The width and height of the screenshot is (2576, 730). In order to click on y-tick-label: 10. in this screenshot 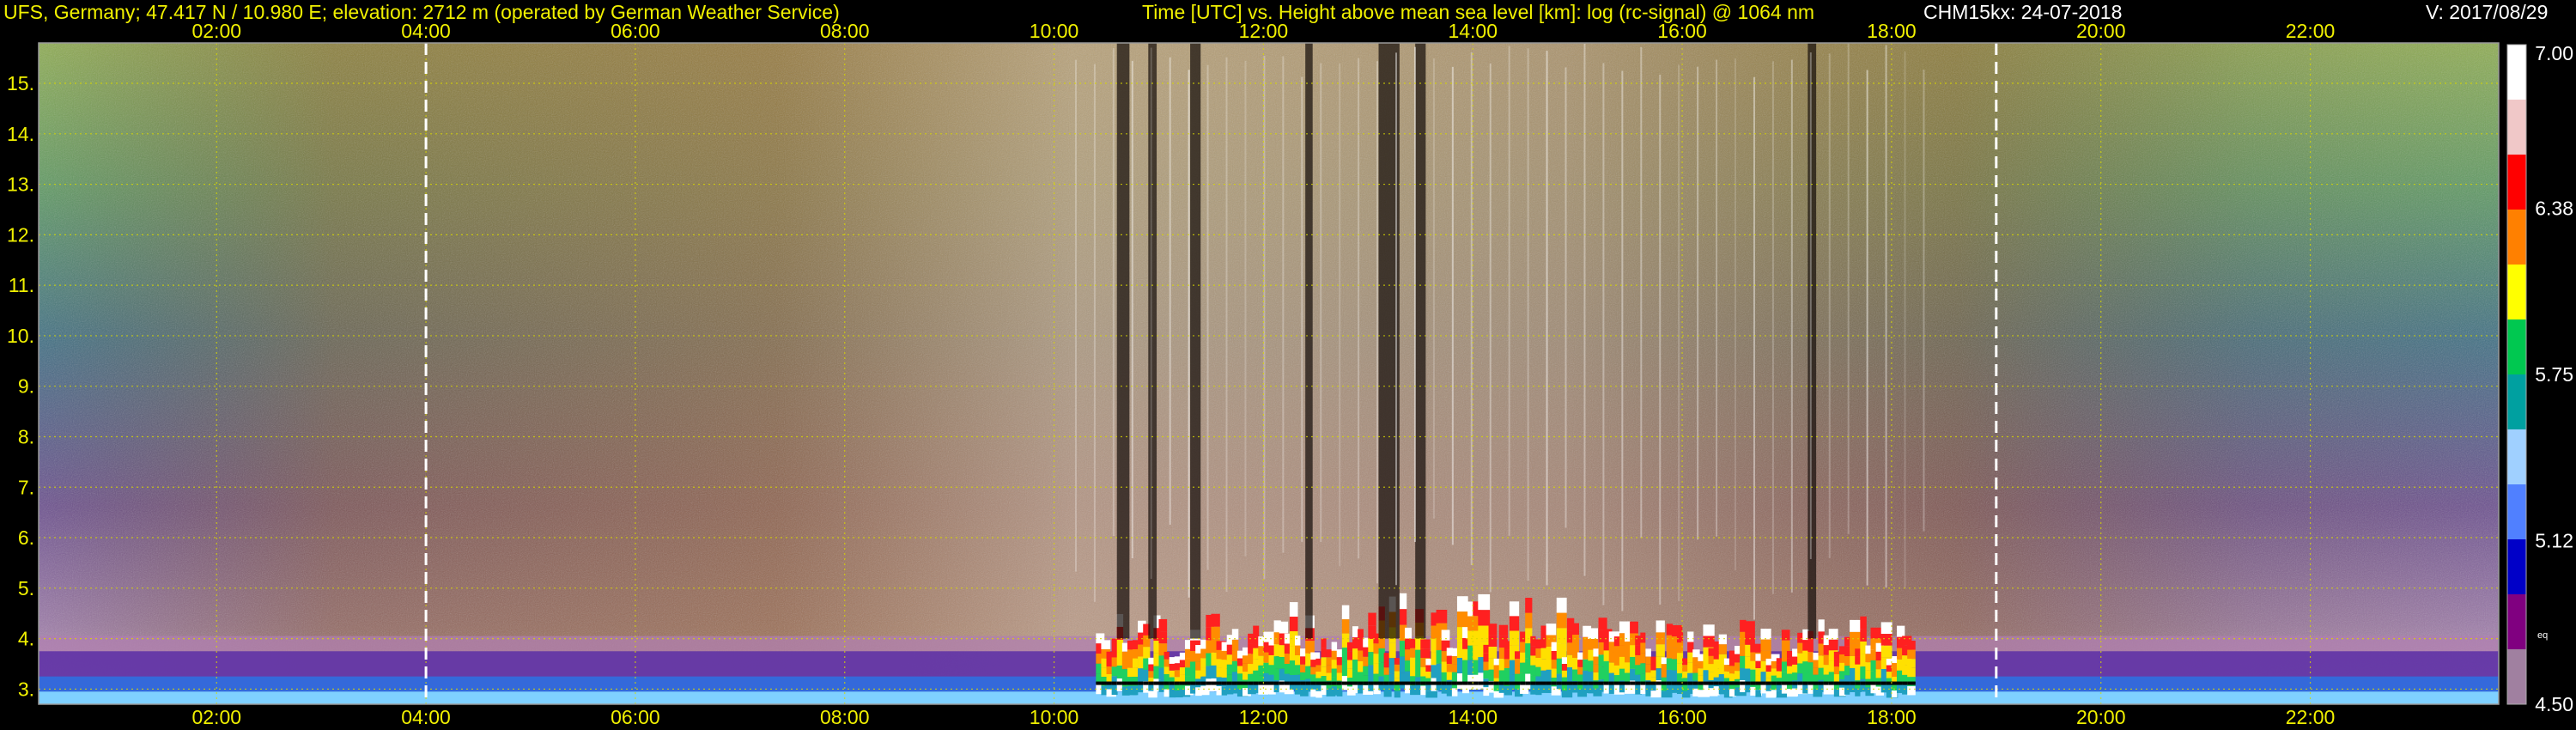, I will do `click(21, 336)`.